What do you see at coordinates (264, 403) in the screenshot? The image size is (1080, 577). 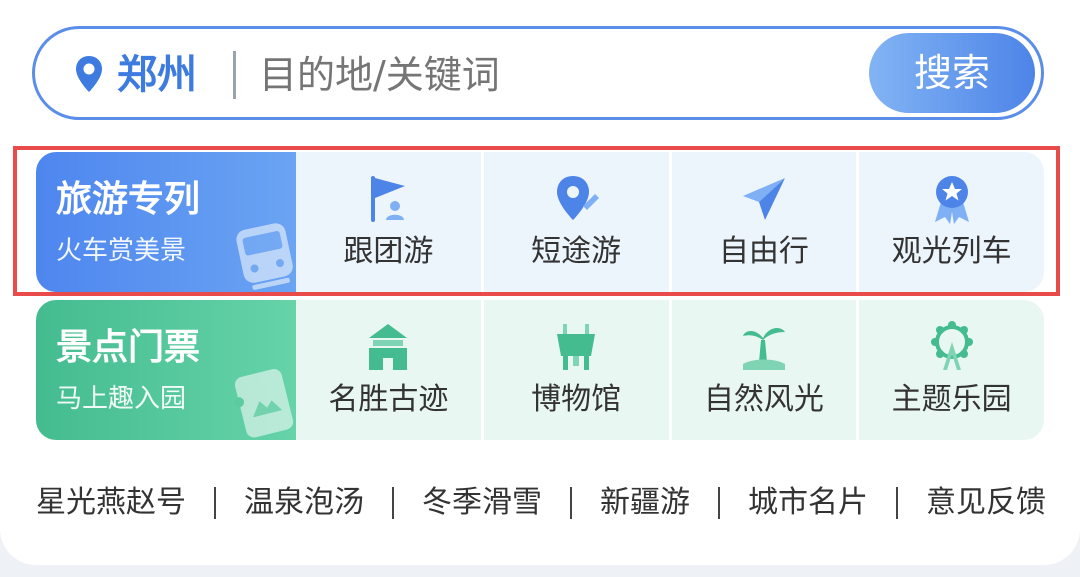 I see `ticket-icon` at bounding box center [264, 403].